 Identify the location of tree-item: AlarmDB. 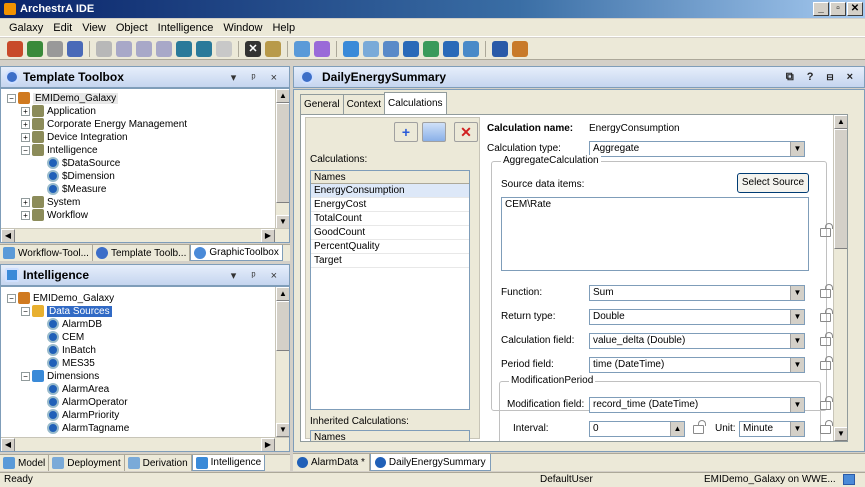
(74, 324).